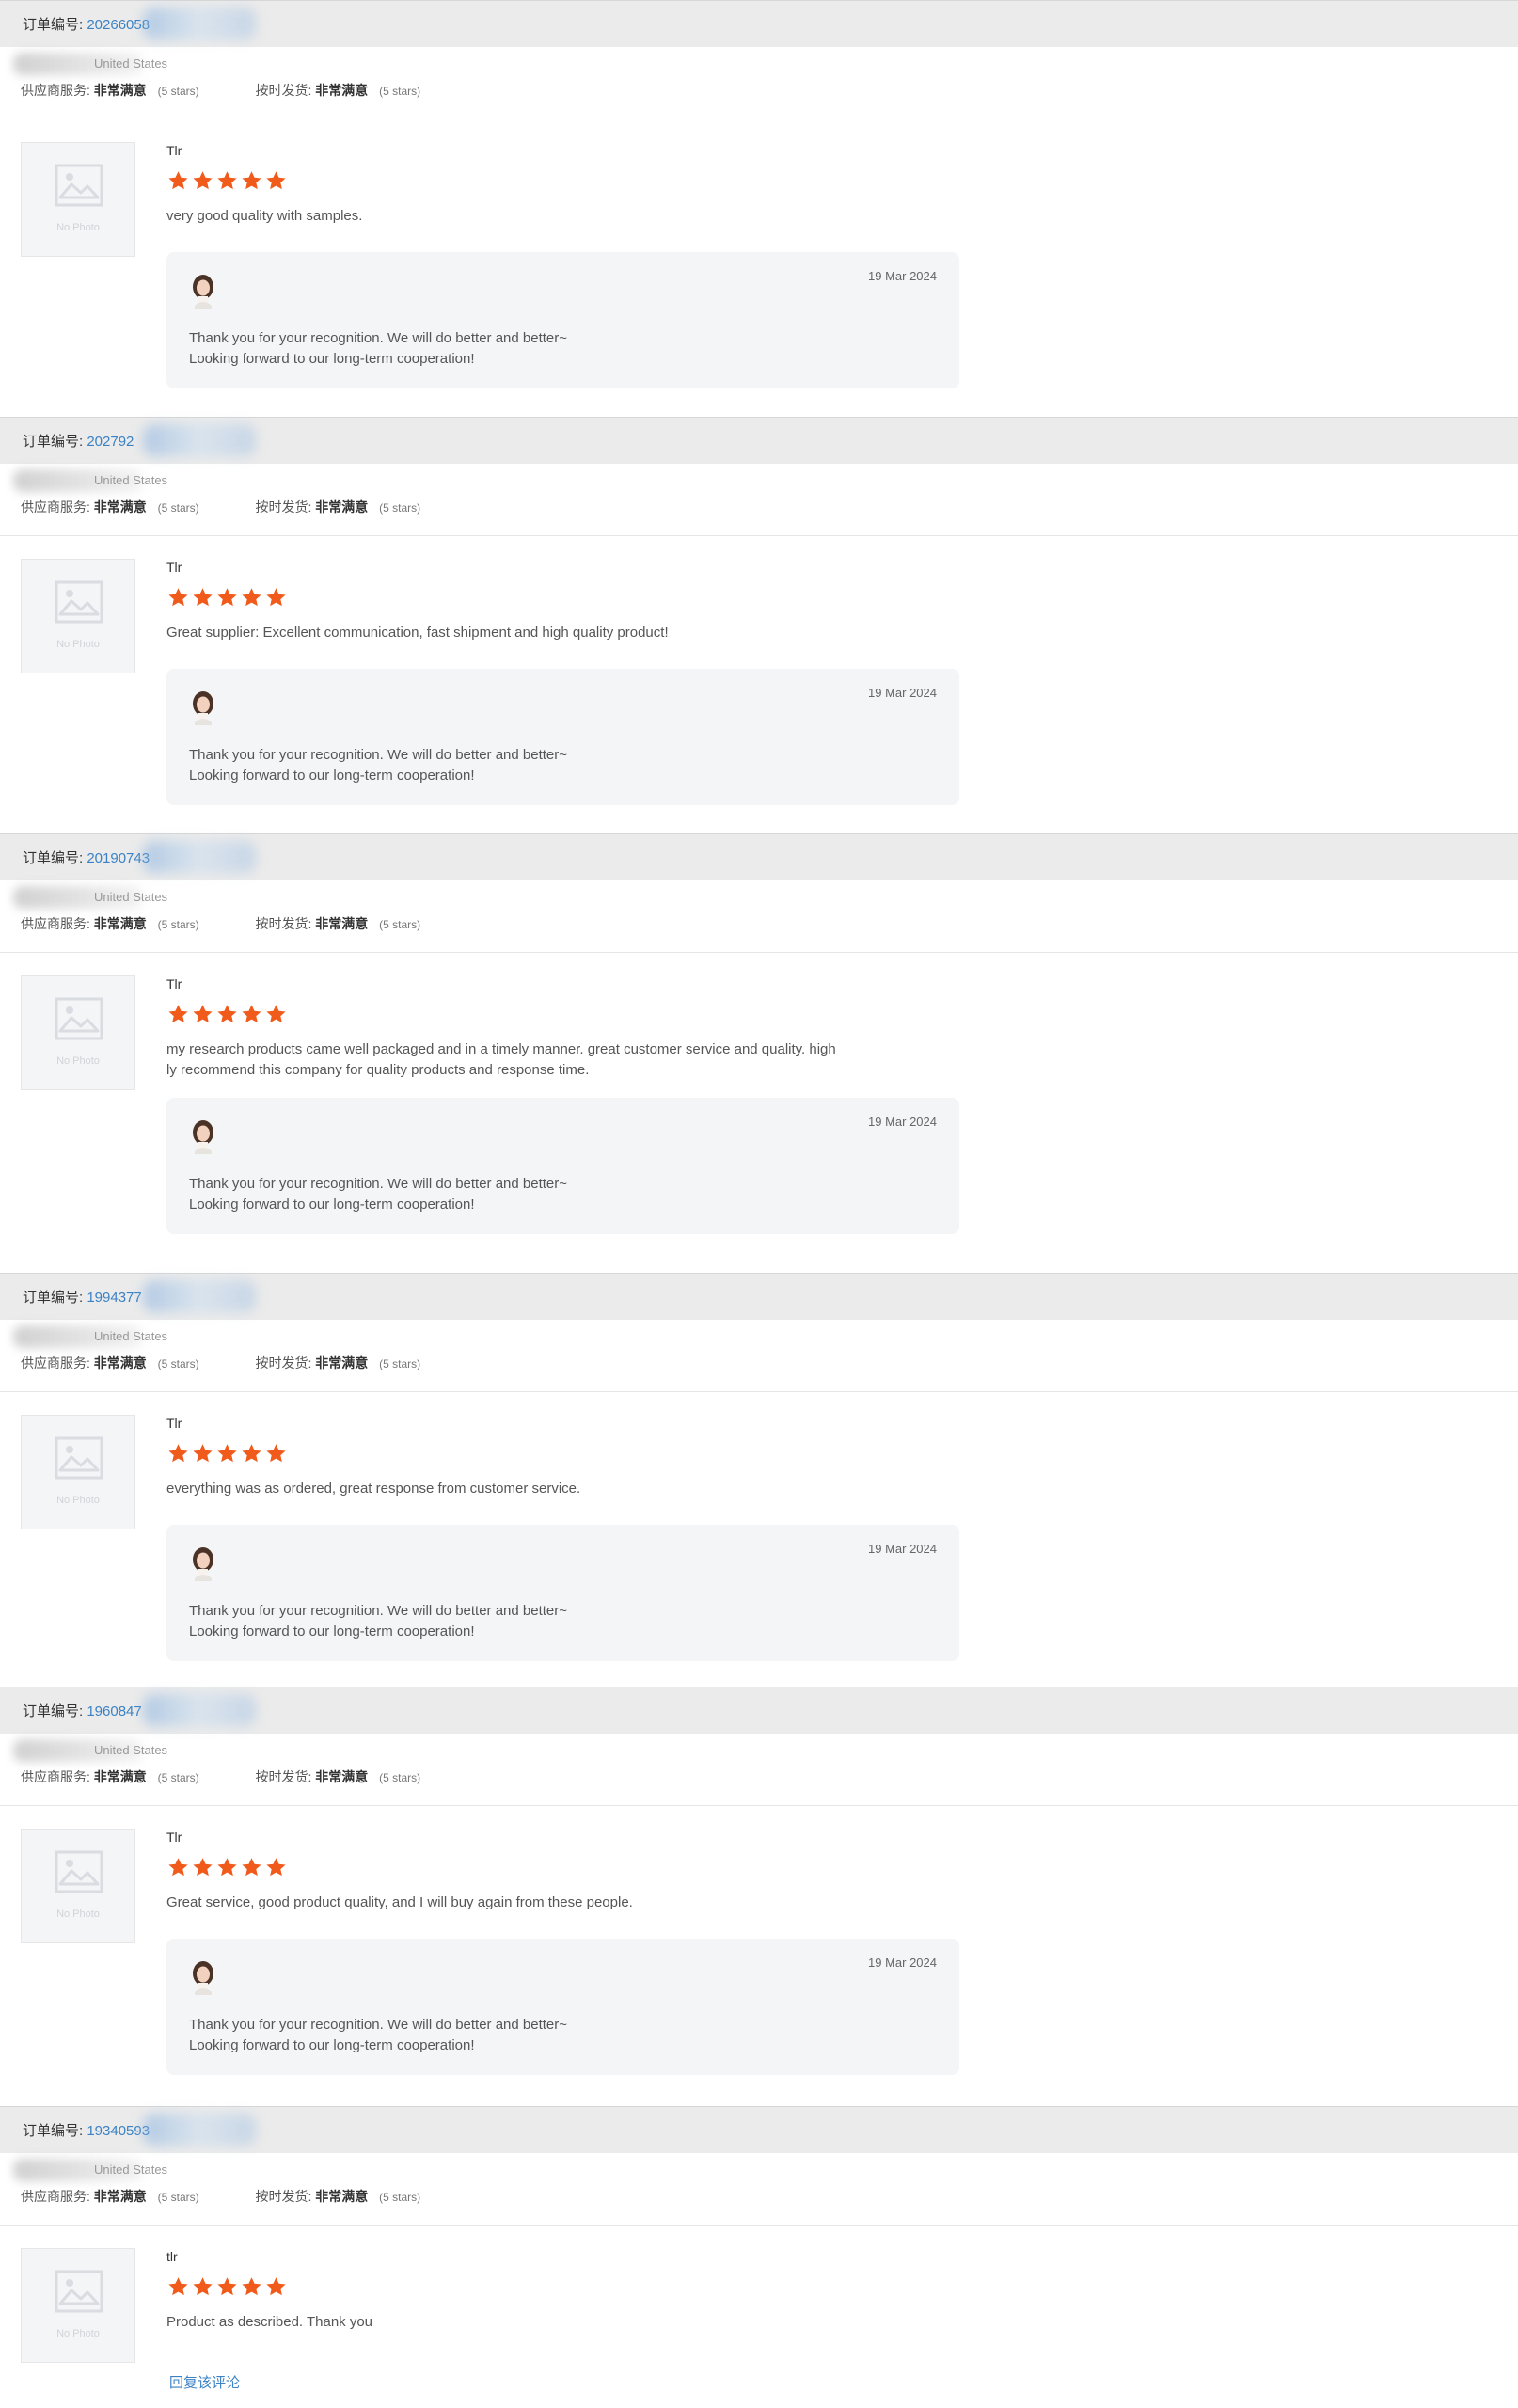 The height and width of the screenshot is (2408, 1518). What do you see at coordinates (82, 1297) in the screenshot?
I see `order-id-row: 订单编号: 1994377` at bounding box center [82, 1297].